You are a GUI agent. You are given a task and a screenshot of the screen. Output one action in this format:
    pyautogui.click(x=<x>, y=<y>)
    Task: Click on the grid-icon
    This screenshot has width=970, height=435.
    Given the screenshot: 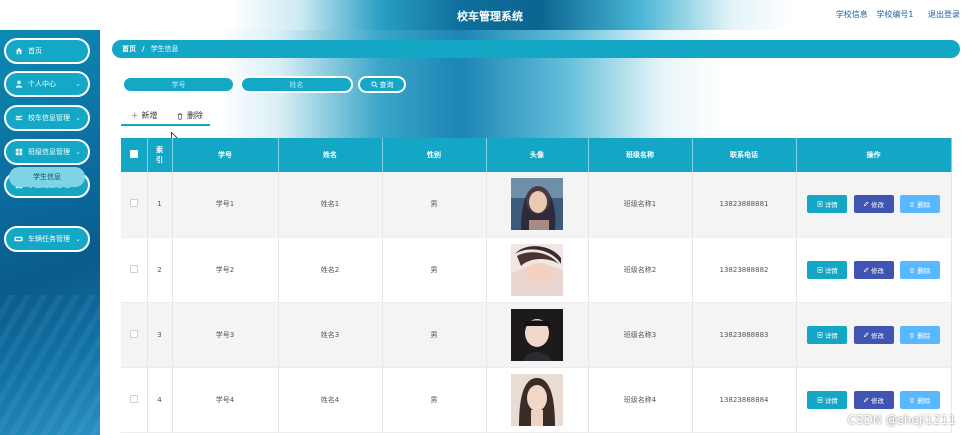 What is the action you would take?
    pyautogui.click(x=18, y=152)
    